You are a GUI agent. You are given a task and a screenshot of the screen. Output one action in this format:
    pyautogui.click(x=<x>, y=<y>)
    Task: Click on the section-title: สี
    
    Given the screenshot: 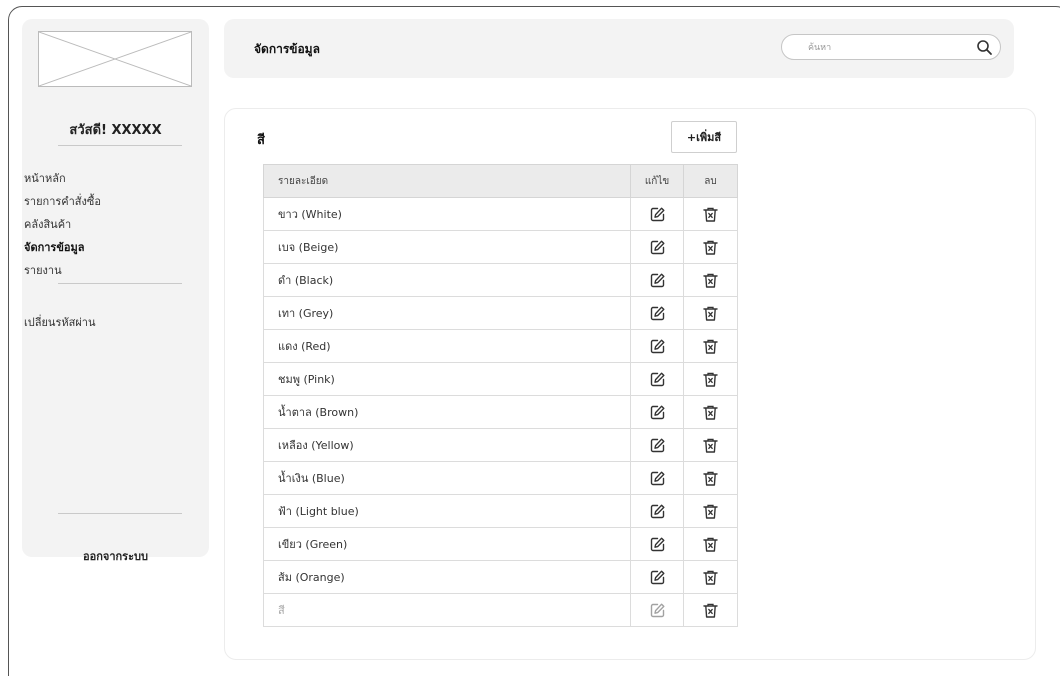 What is the action you would take?
    pyautogui.click(x=261, y=140)
    